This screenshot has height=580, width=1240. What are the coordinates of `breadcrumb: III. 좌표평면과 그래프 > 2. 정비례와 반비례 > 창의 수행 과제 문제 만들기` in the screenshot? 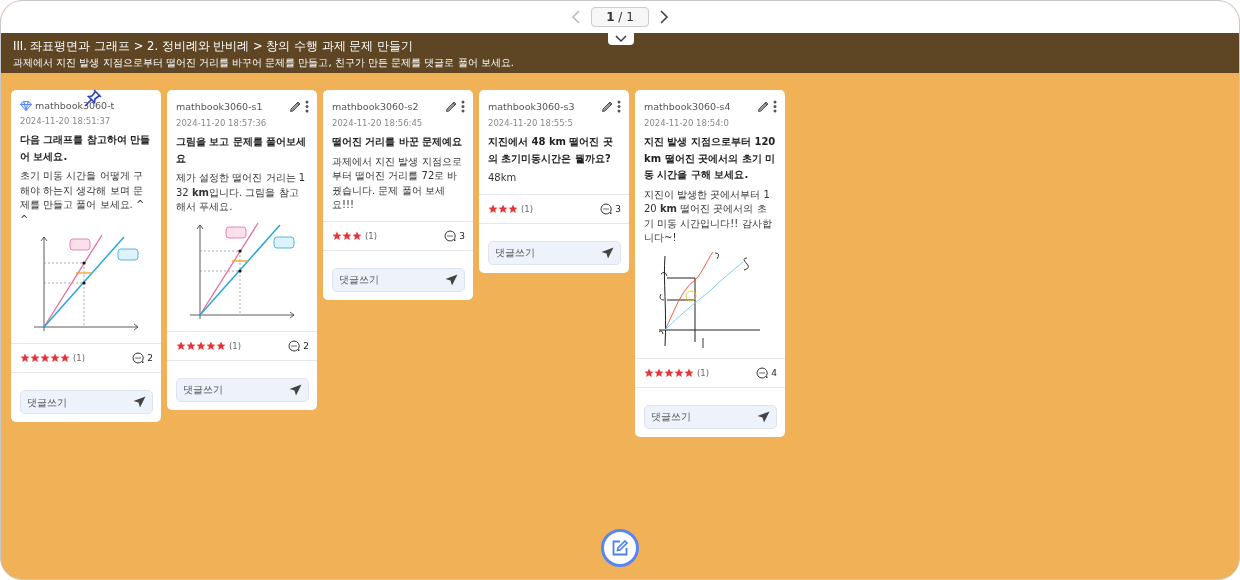 It's located at (213, 46).